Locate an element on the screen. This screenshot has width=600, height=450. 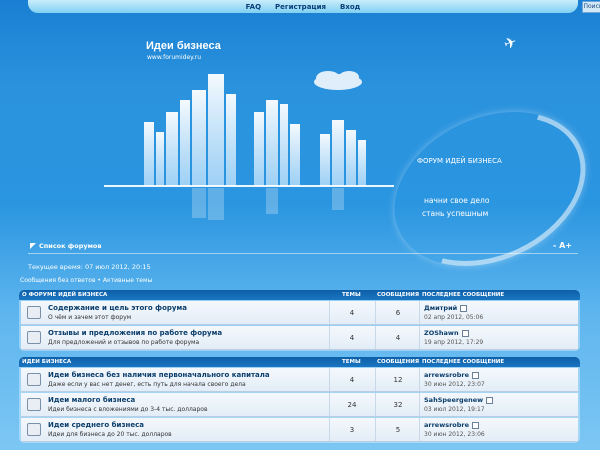
forum-title-link: Отзывы и предложения по работе форума is located at coordinates (135, 333).